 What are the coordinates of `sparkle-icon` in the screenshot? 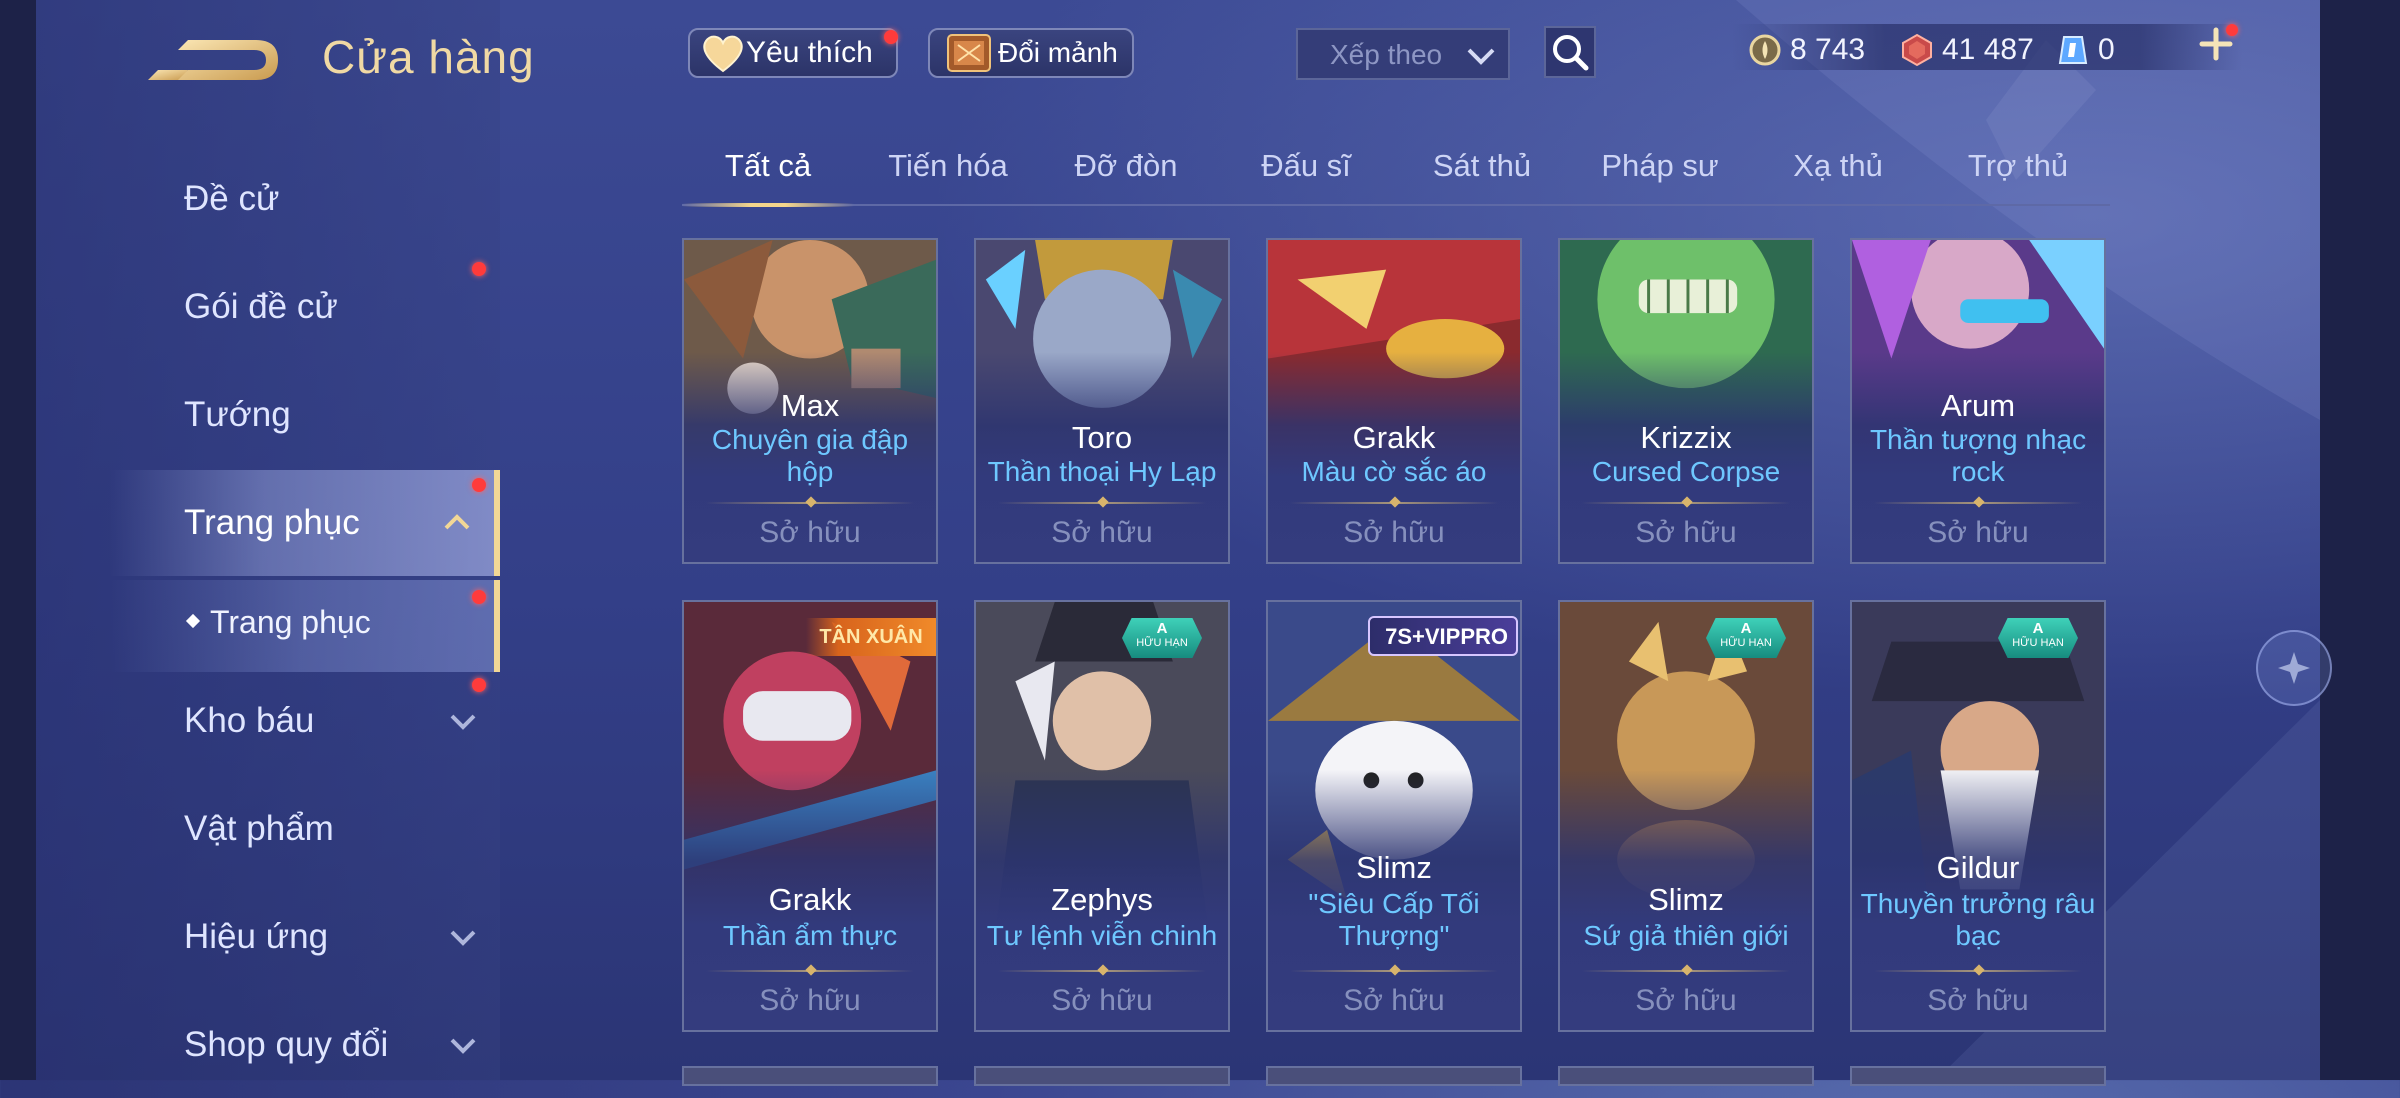 It's located at (2294, 668).